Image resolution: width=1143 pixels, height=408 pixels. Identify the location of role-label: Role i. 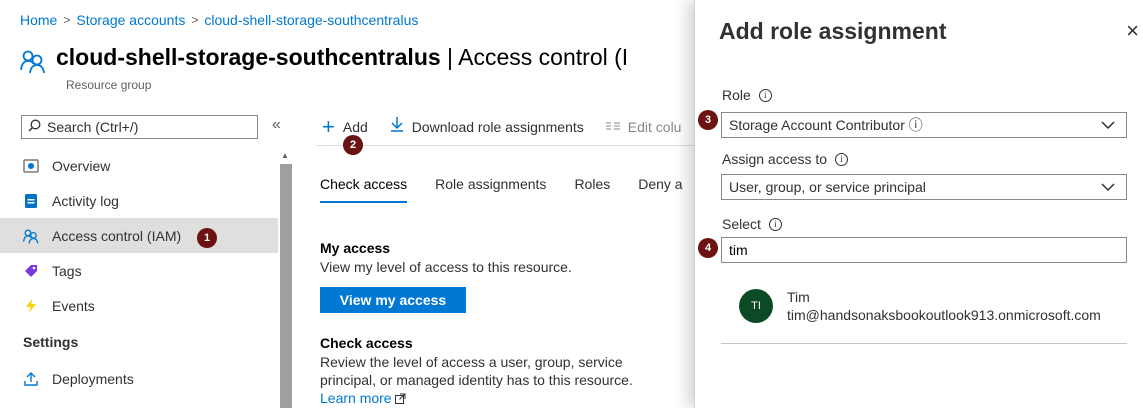
(747, 95).